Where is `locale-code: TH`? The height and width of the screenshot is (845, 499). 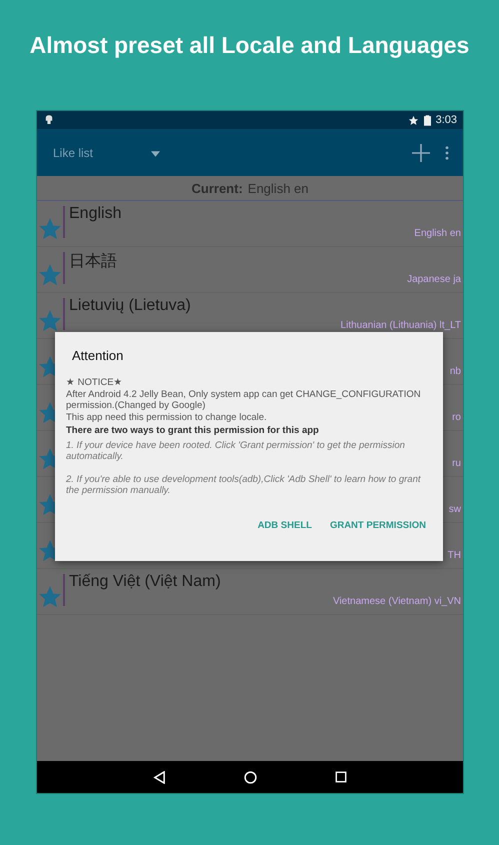 locale-code: TH is located at coordinates (454, 555).